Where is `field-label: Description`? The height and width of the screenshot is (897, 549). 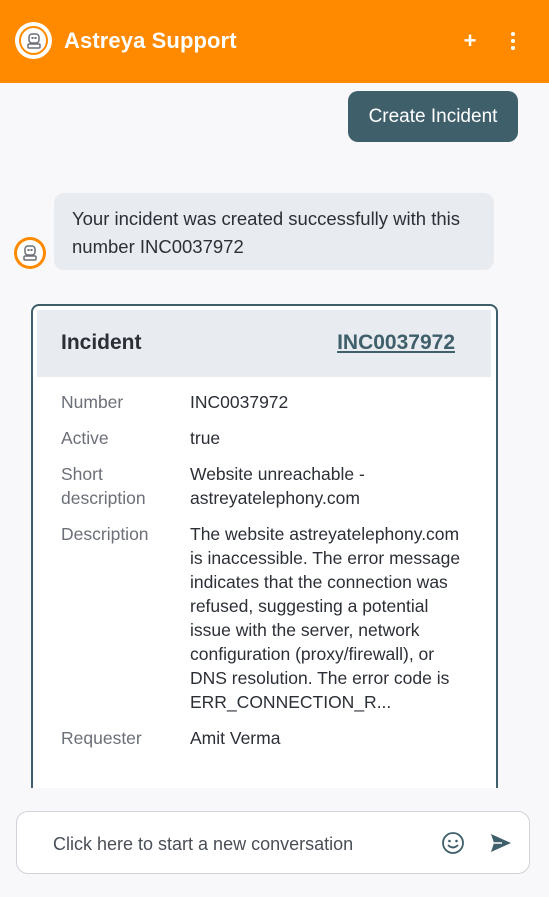
field-label: Description is located at coordinates (105, 534).